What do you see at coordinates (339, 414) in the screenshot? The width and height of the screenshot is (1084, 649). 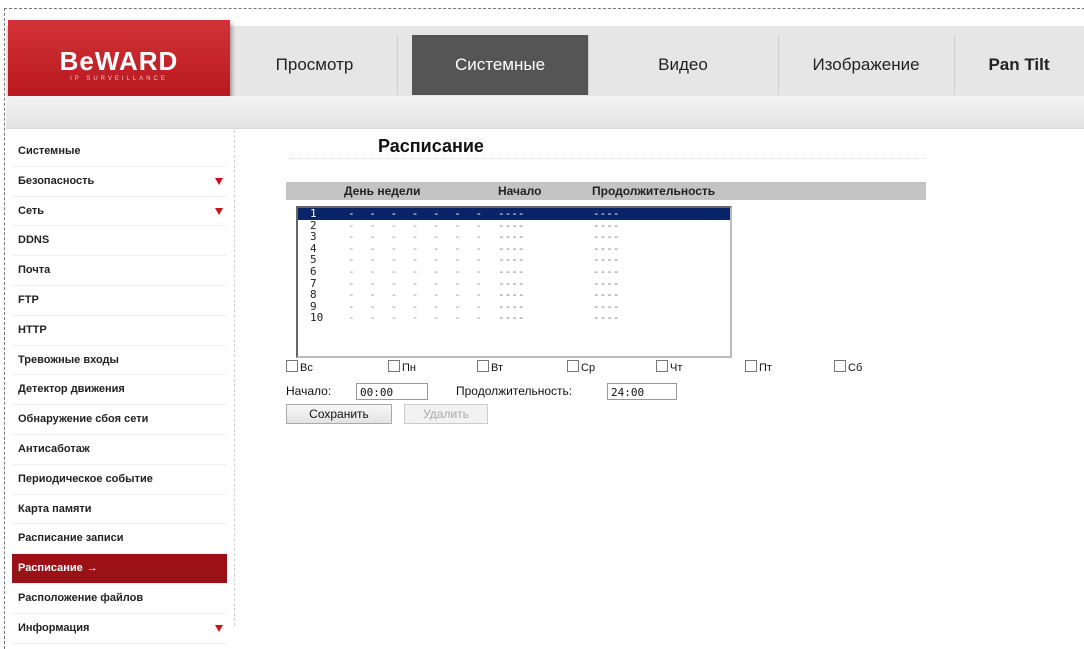 I see `save-button: Сохранить` at bounding box center [339, 414].